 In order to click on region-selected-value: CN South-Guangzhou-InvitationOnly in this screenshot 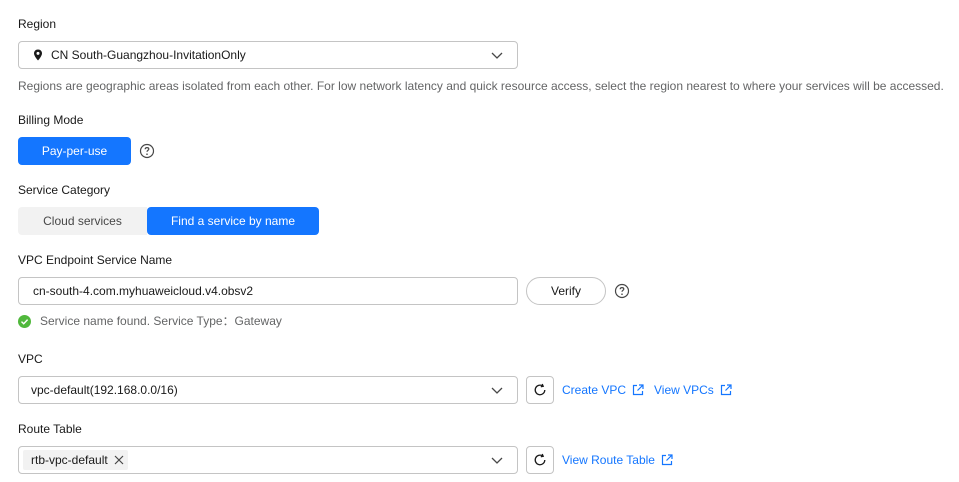, I will do `click(148, 55)`.